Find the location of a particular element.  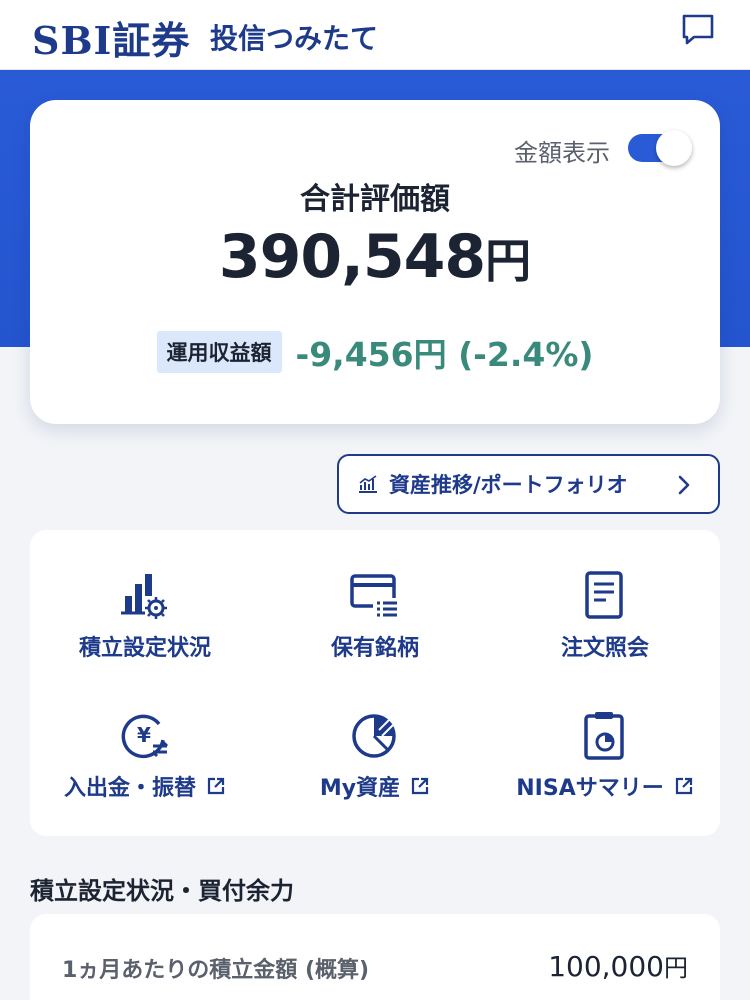

app-header: SBI証券 投信つみたて is located at coordinates (375, 35).